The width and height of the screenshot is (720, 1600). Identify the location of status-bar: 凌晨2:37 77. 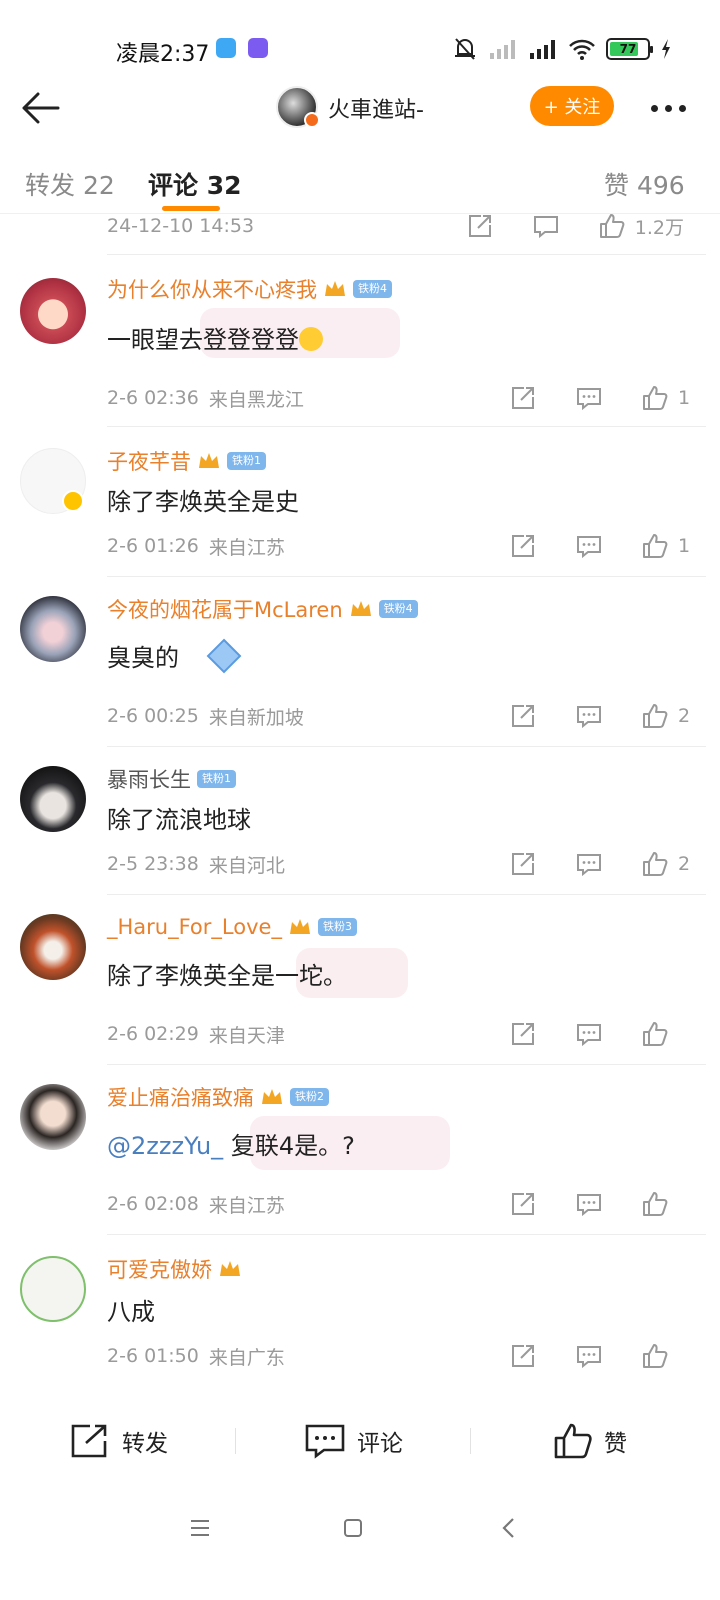
(360, 40).